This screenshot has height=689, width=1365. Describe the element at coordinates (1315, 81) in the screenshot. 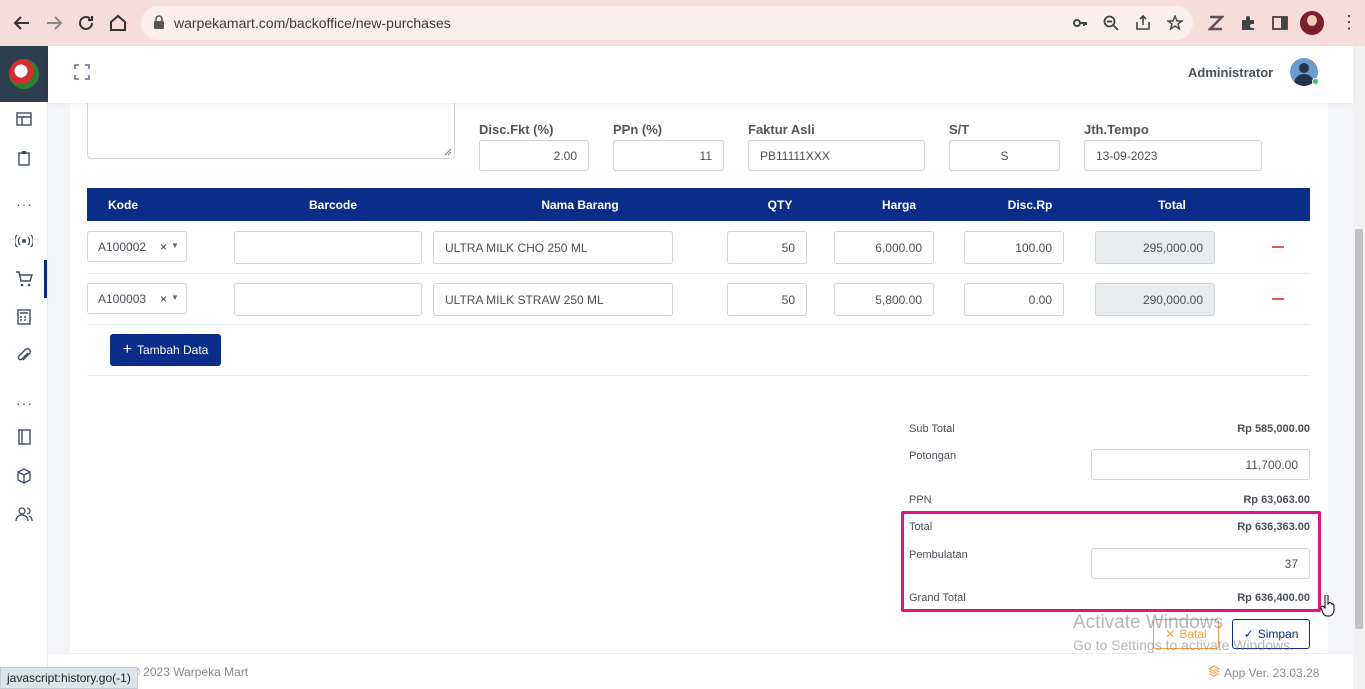

I see `online-status-dot` at that location.